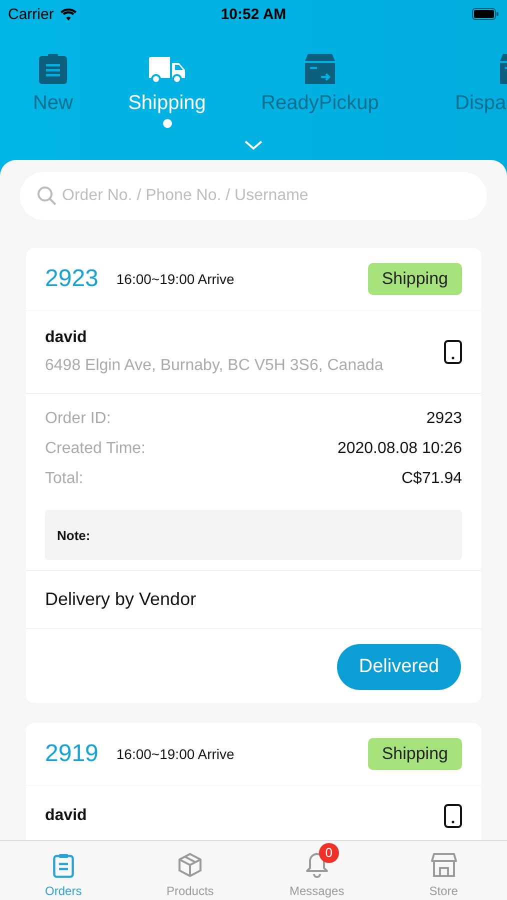  I want to click on selected-dot, so click(167, 123).